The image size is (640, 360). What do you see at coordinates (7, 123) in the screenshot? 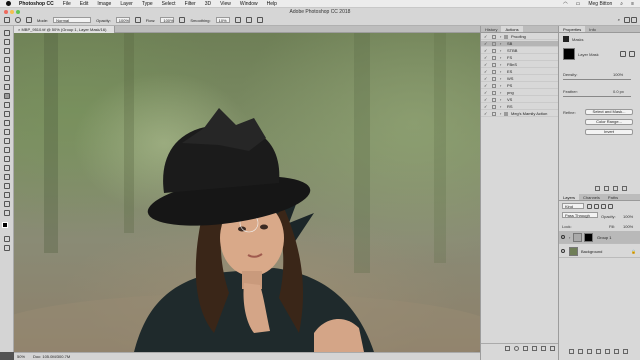
I see `eraser-tool-icon` at bounding box center [7, 123].